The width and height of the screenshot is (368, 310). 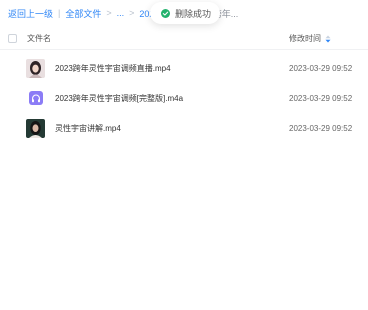 I want to click on file-name: 2023跨年灵性宇宙调频[完整版].m4a, so click(x=119, y=98).